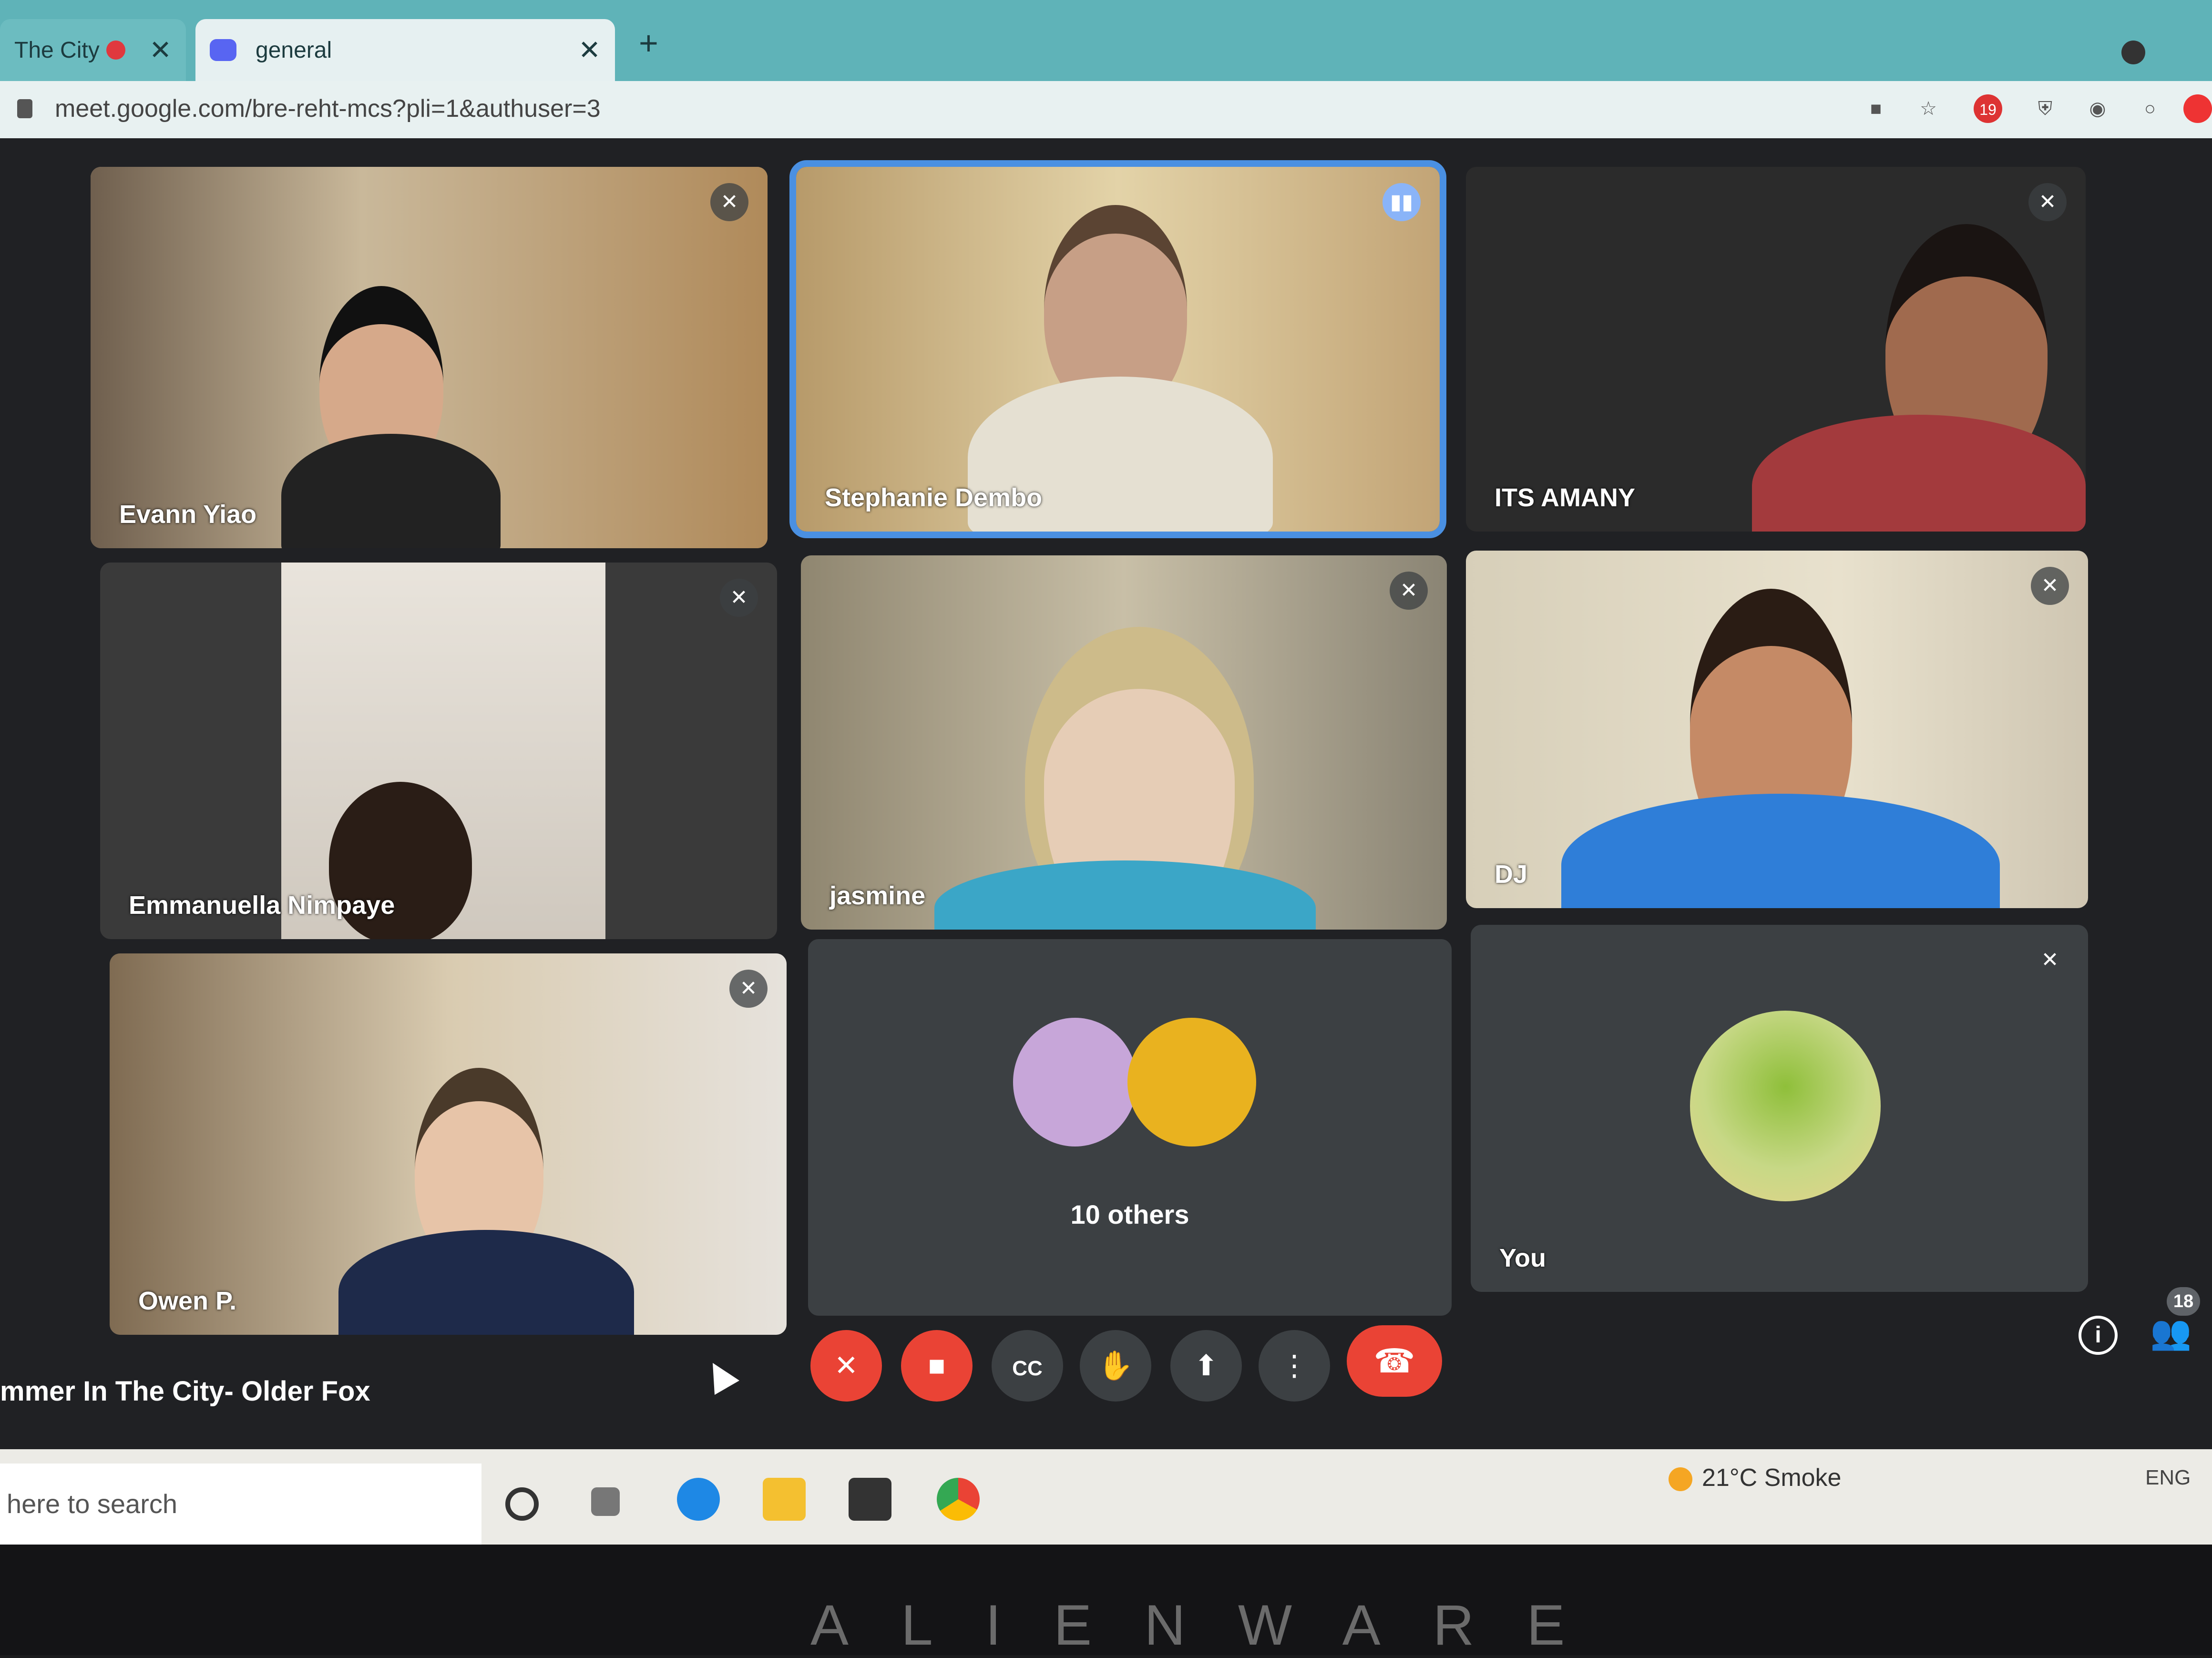 The height and width of the screenshot is (1658, 2212). I want to click on tab-title: The City, so click(57, 50).